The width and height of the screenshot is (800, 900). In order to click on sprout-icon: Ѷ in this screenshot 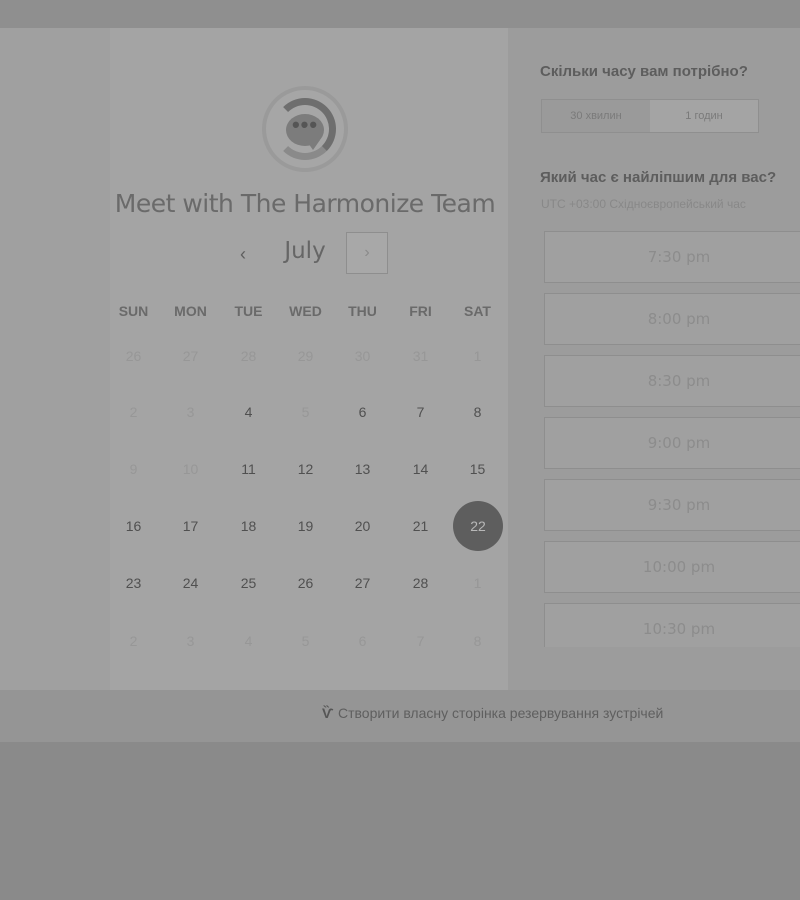, I will do `click(328, 713)`.